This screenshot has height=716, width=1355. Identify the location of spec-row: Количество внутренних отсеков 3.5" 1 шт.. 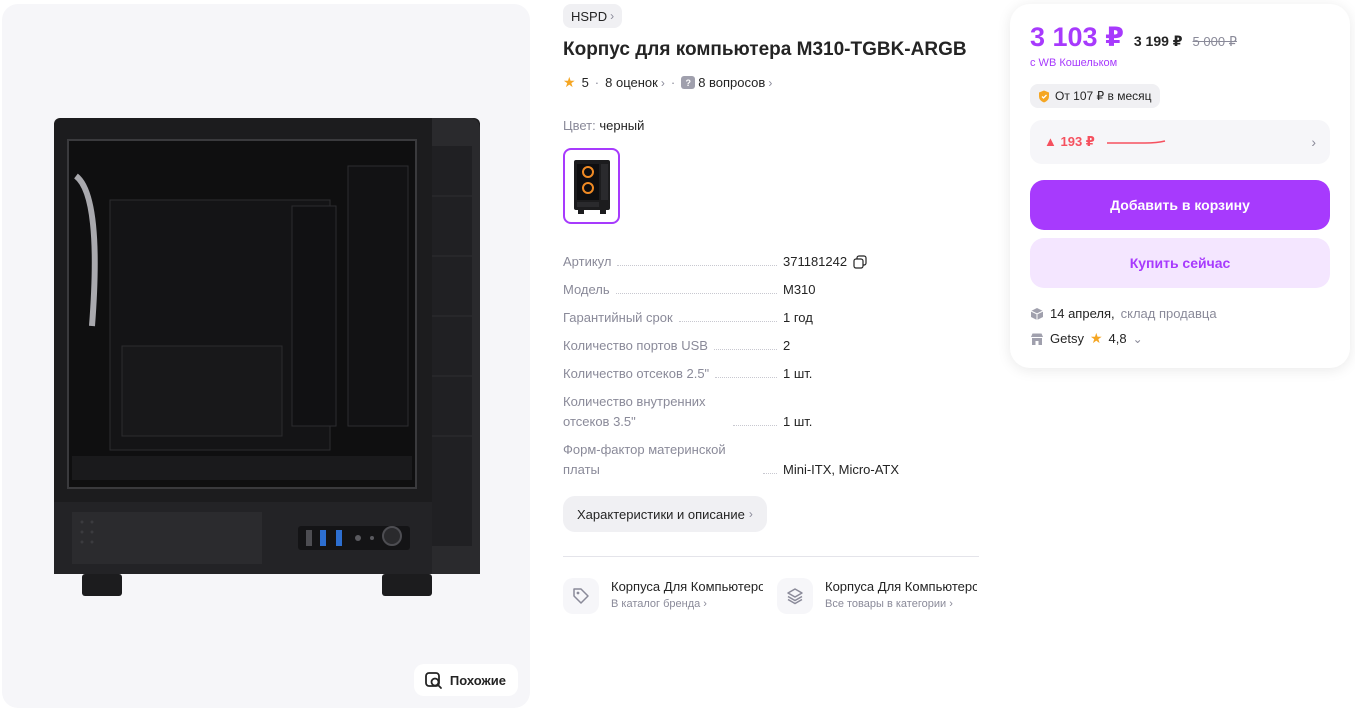
(773, 412).